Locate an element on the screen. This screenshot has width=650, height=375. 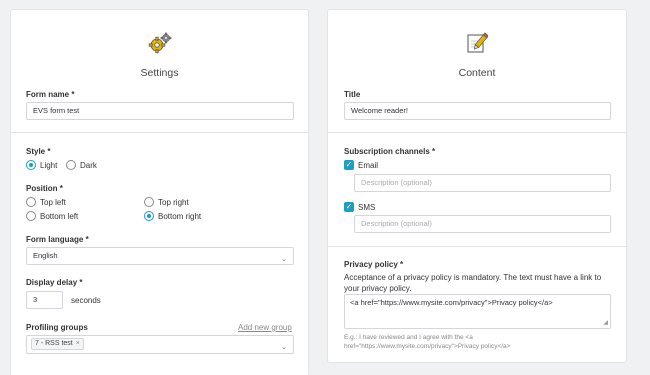
form-name-label: Form name * is located at coordinates (50, 94).